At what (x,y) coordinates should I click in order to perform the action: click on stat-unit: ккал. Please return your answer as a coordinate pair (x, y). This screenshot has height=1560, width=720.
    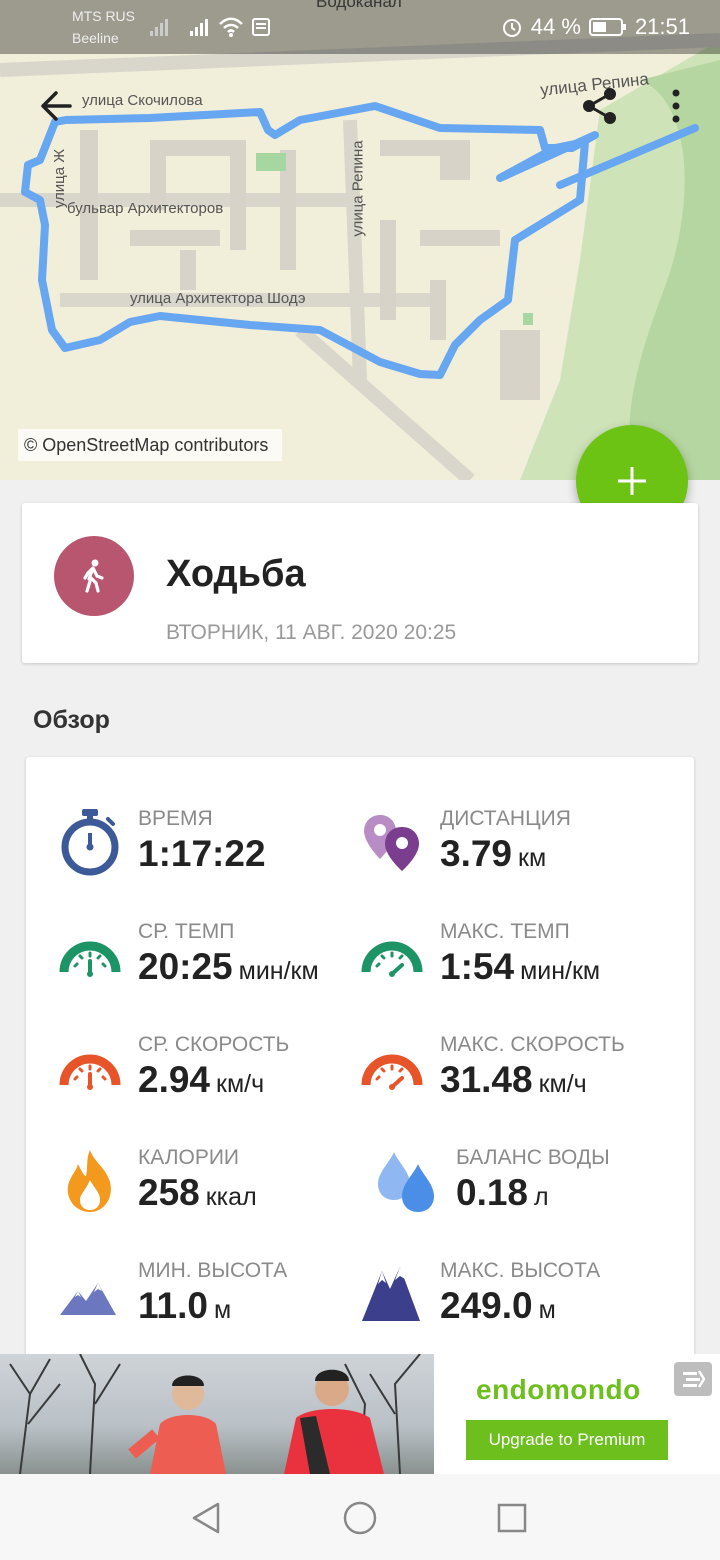
    Looking at the image, I should click on (231, 1197).